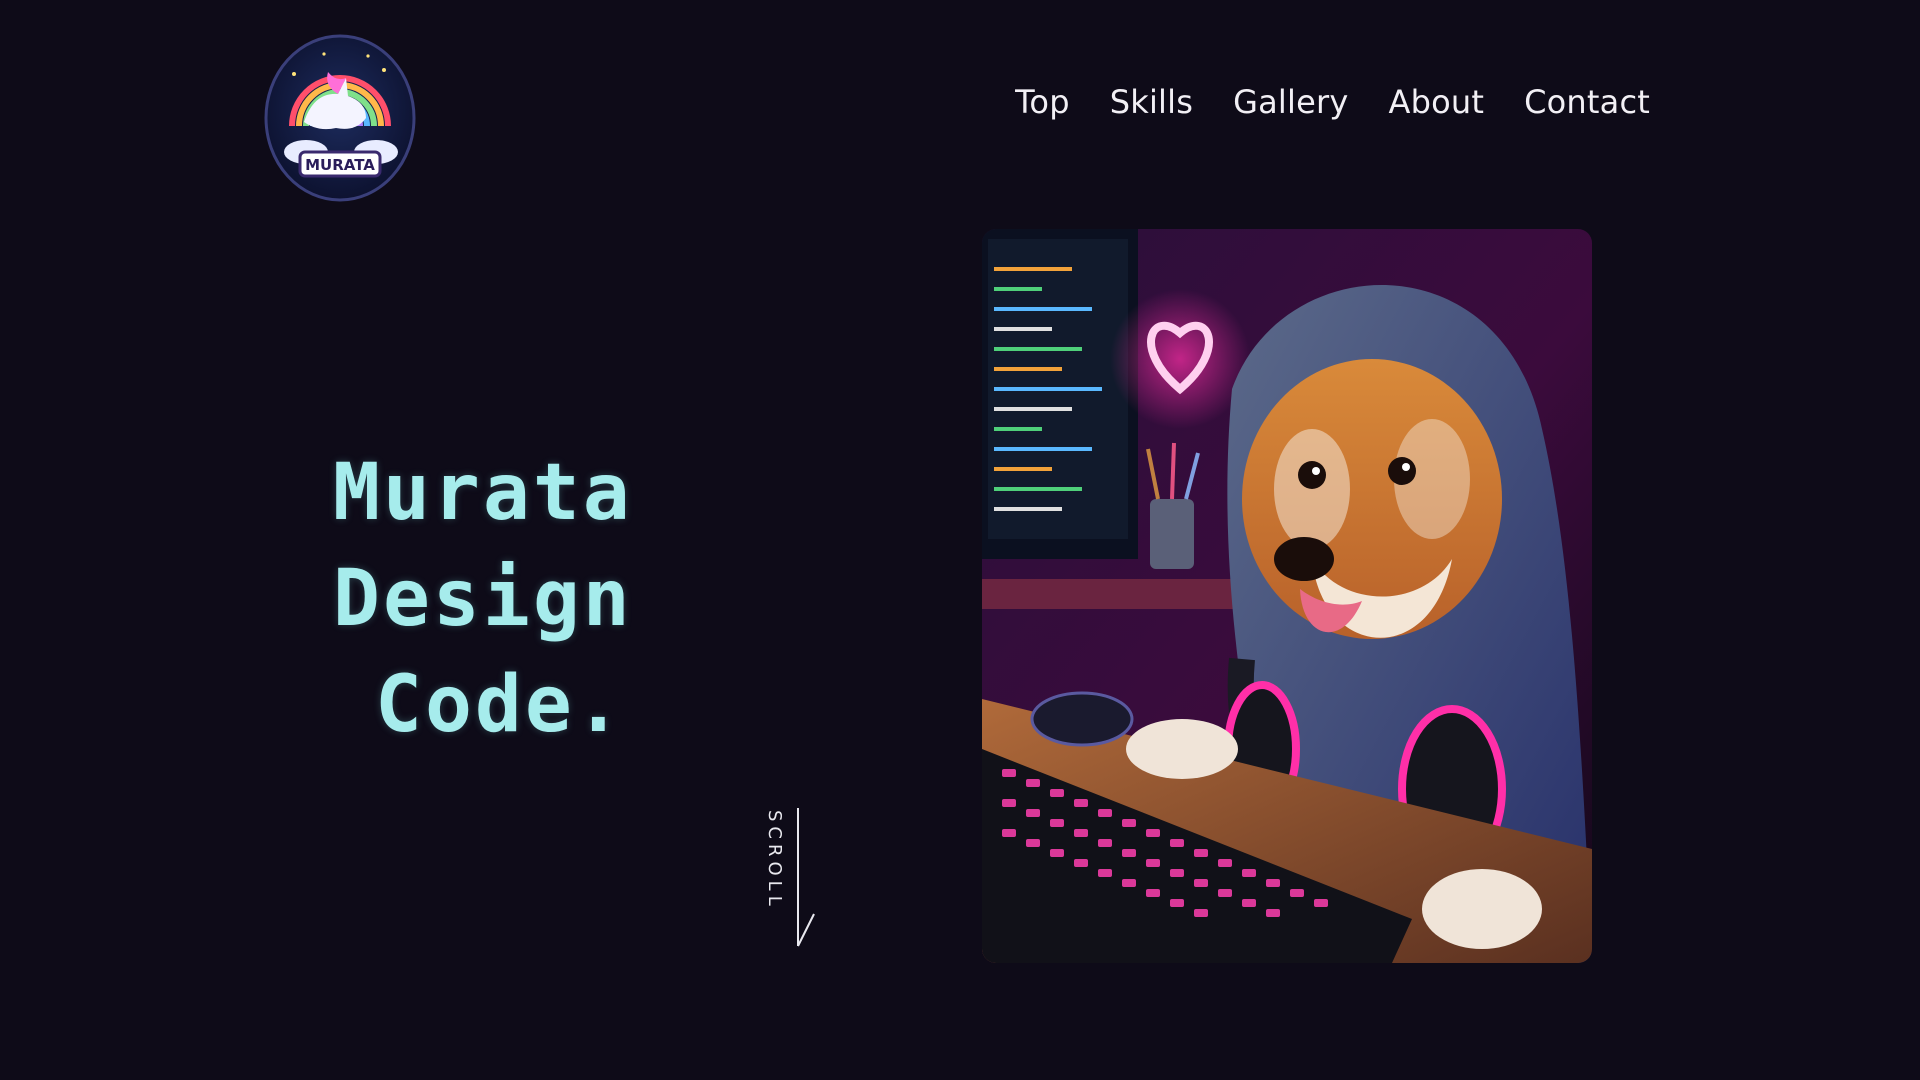 The image size is (1920, 1080). What do you see at coordinates (1042, 102) in the screenshot?
I see `nav-link-top: Top` at bounding box center [1042, 102].